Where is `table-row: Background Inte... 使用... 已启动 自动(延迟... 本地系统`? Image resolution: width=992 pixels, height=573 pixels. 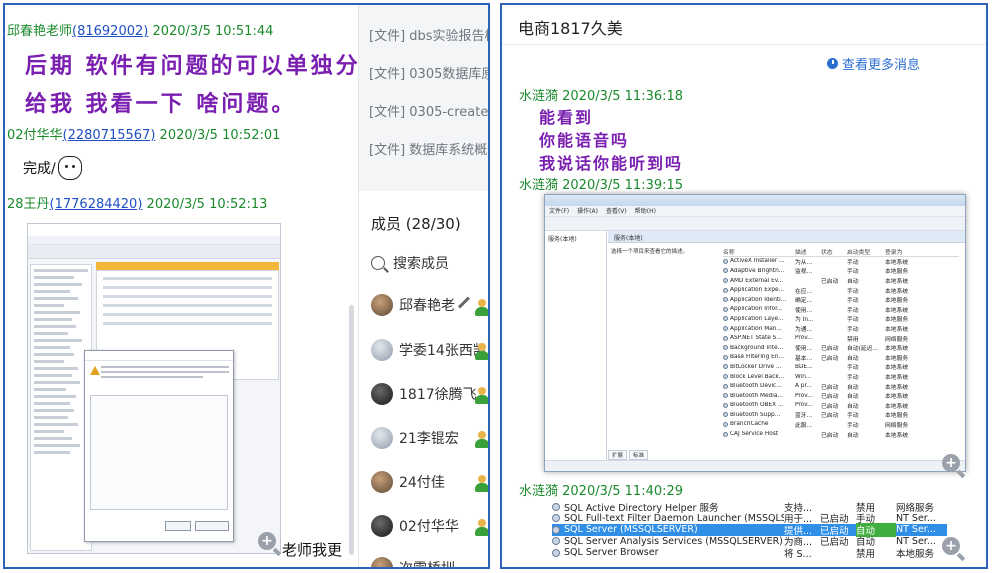 table-row: Background Inte... 使用... 已启动 自动(延迟... 本地系统 is located at coordinates (841, 348).